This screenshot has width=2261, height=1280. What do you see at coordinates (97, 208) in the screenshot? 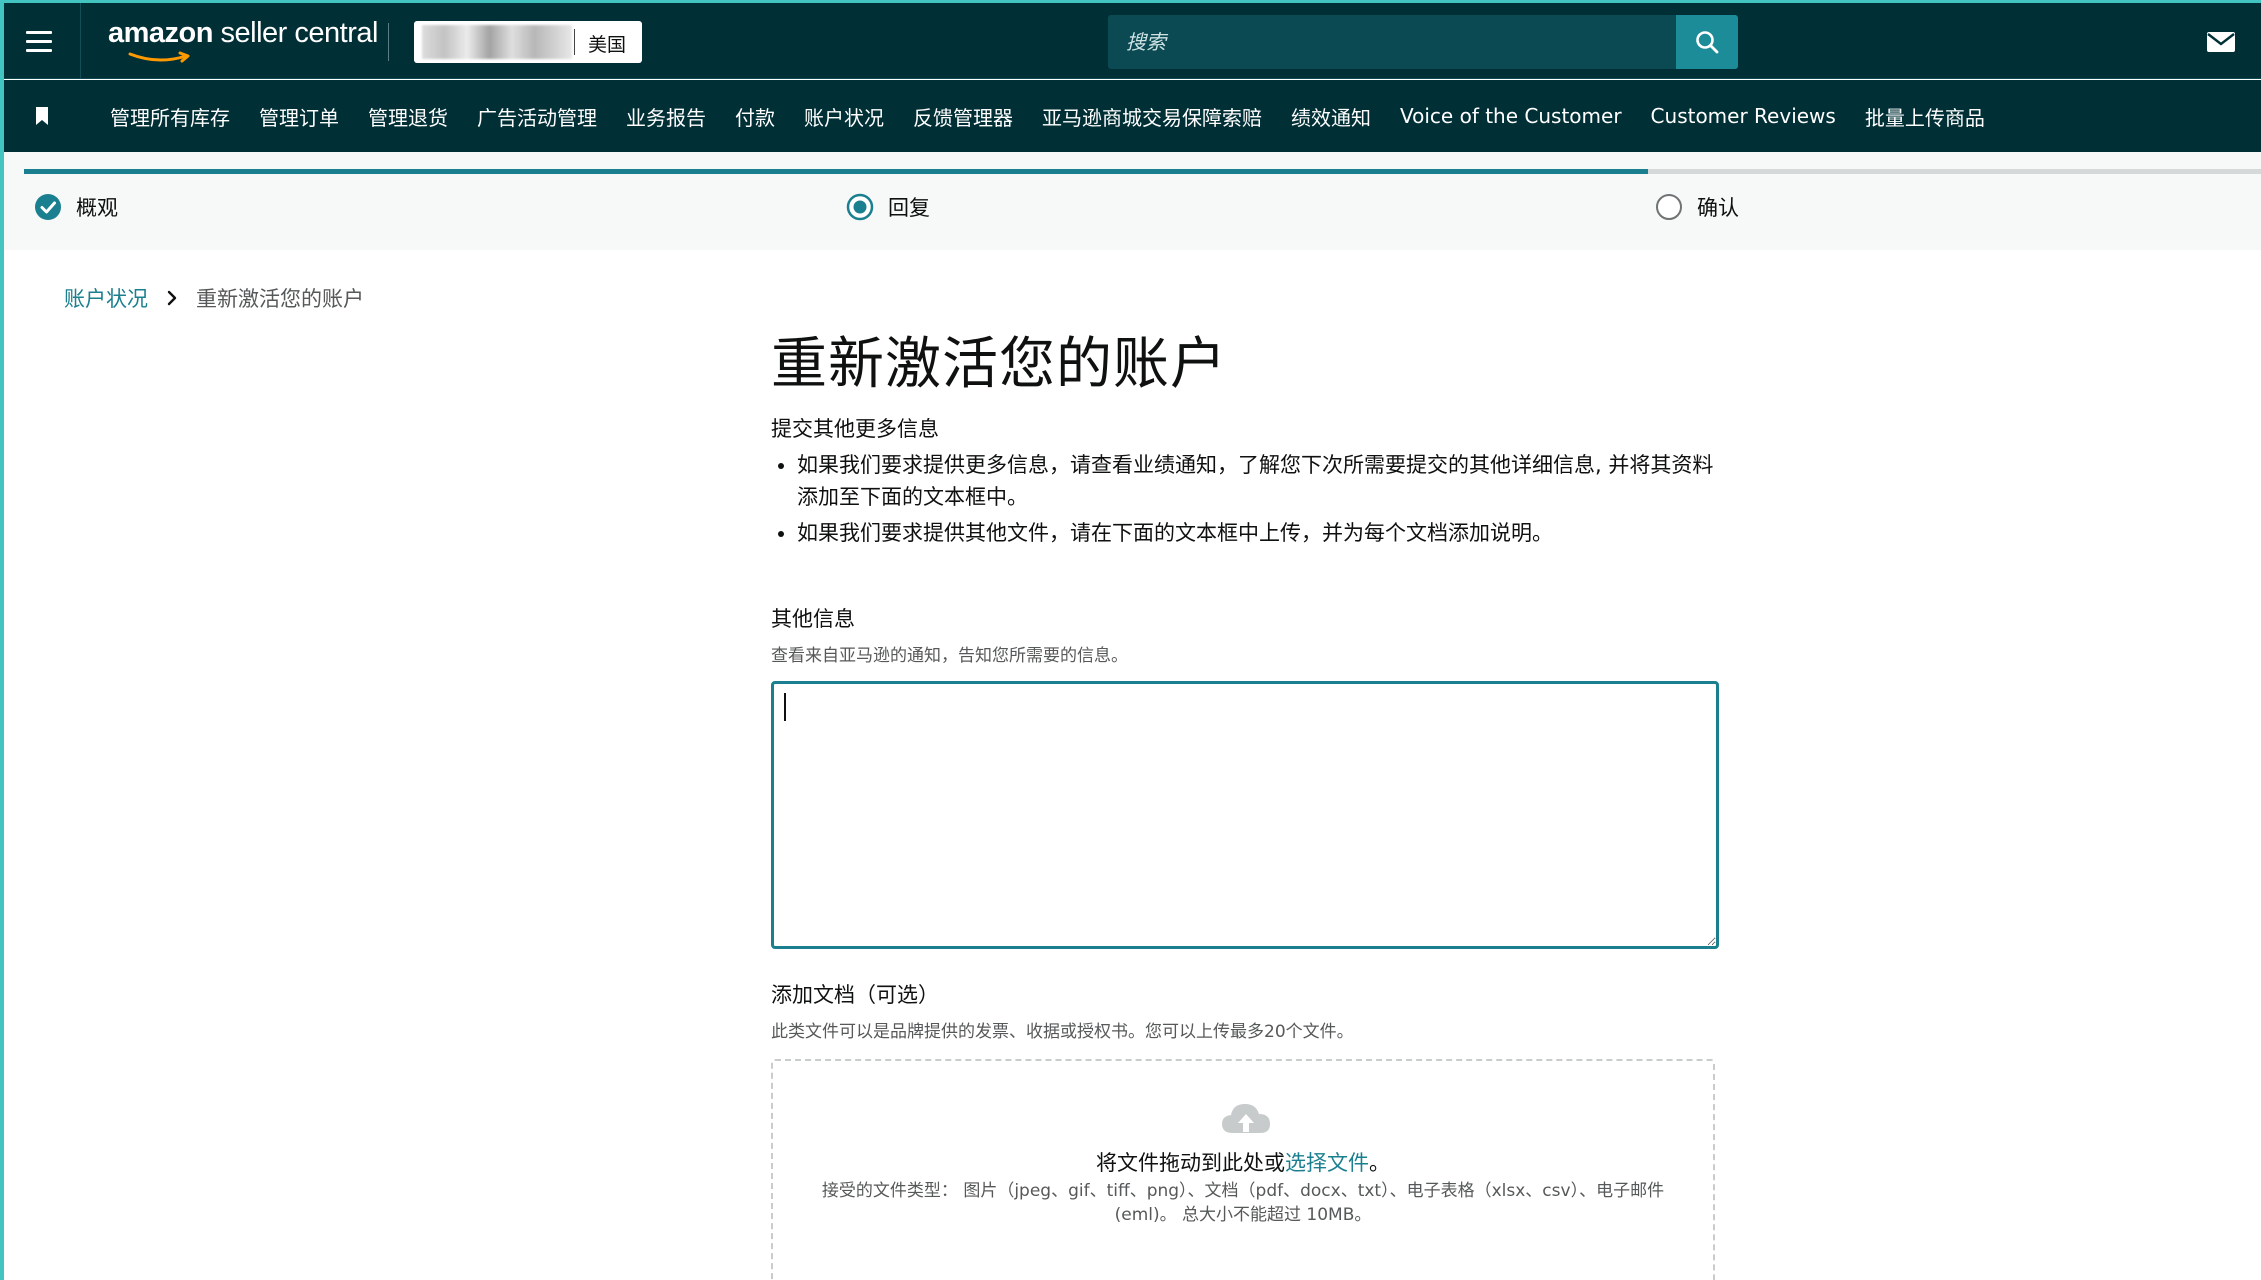
I see `step-label: 概观` at bounding box center [97, 208].